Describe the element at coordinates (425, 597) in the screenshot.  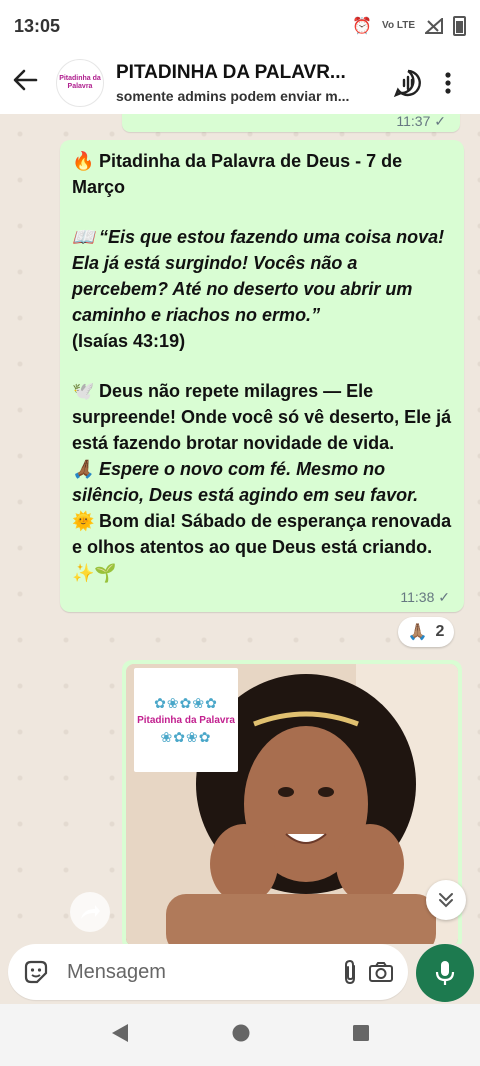
I see `message-time: 11:38 ✓` at that location.